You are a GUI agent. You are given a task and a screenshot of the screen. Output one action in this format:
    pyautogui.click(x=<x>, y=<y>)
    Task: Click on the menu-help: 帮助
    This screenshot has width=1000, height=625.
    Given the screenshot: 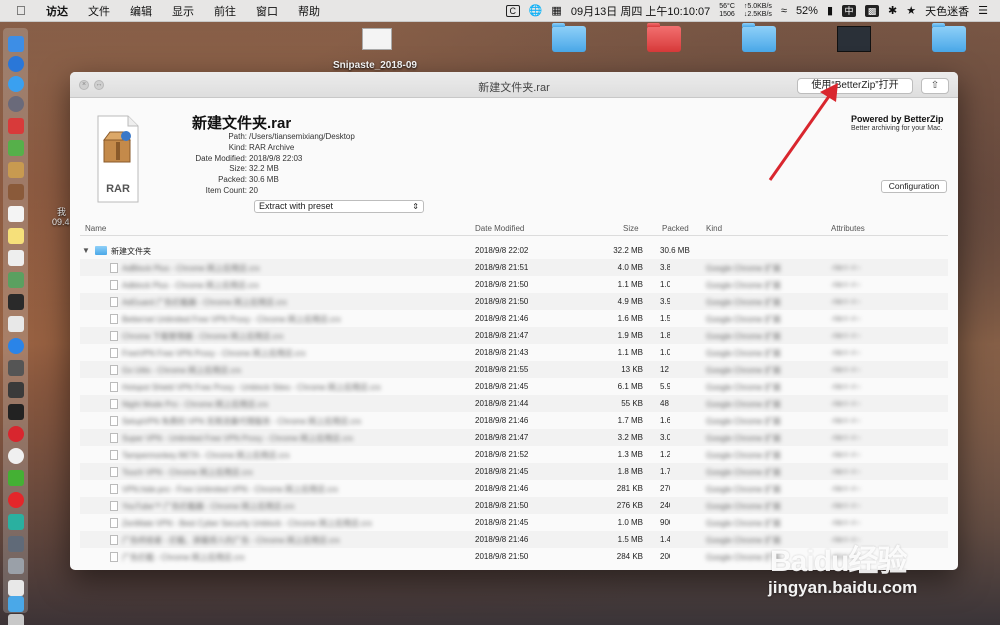 What is the action you would take?
    pyautogui.click(x=309, y=11)
    